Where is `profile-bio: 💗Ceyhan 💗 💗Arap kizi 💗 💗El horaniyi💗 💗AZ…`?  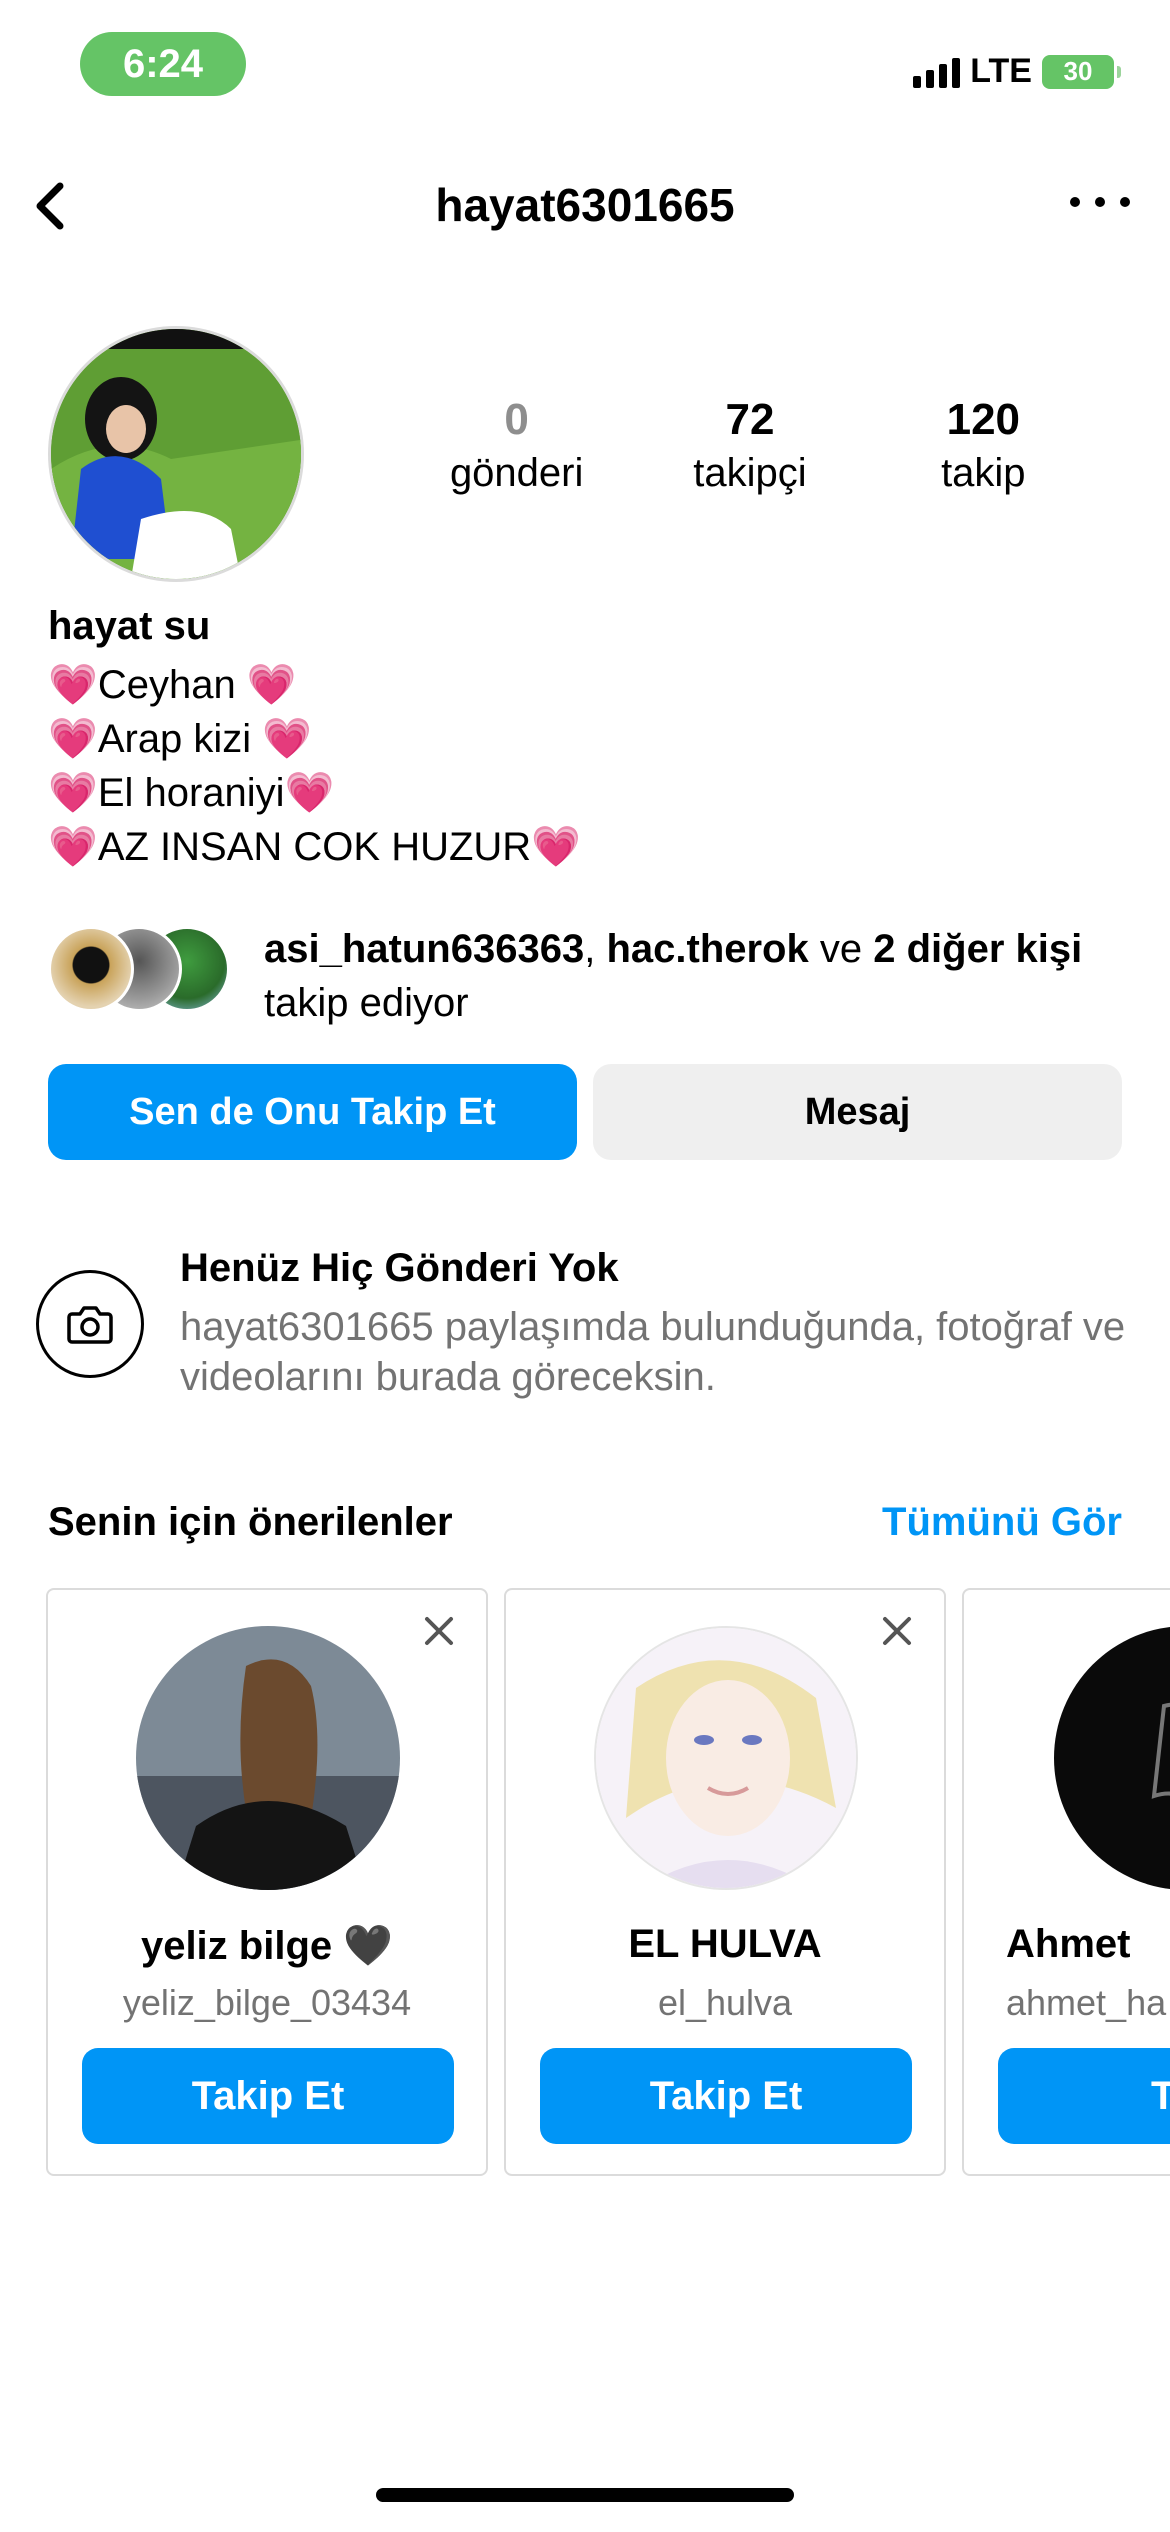
profile-bio: 💗Ceyhan 💗 💗Arap kizi 💗 💗El horaniyi💗 💗AZ… is located at coordinates (588, 766).